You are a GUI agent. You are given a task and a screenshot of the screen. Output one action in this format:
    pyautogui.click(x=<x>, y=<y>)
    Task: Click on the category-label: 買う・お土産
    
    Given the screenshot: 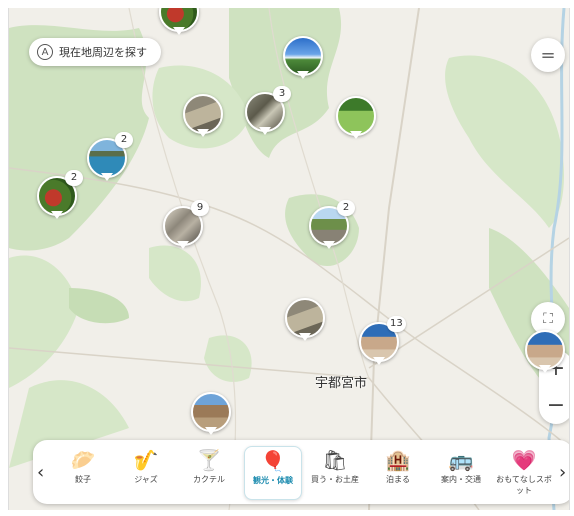 What is the action you would take?
    pyautogui.click(x=335, y=479)
    